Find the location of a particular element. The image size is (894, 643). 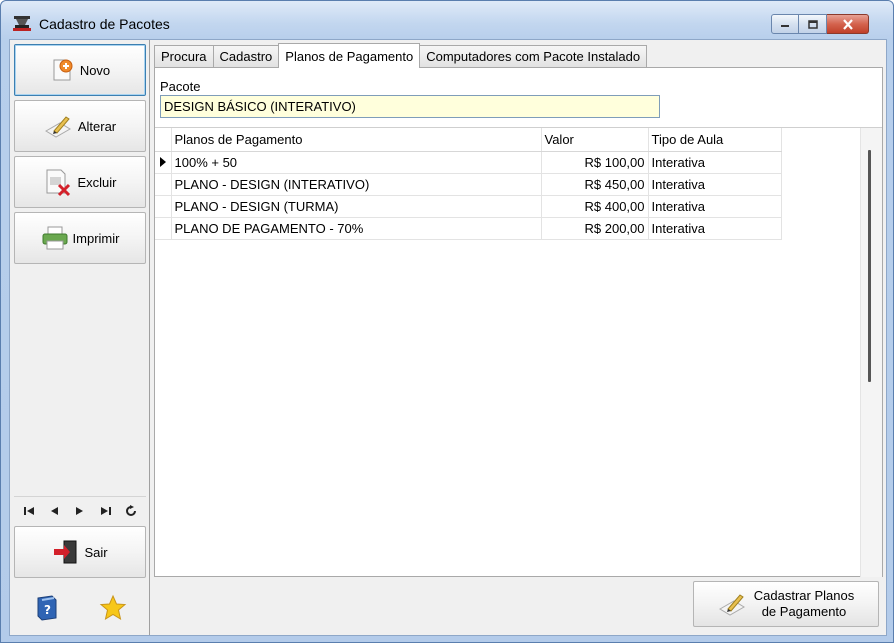

pacote-field: DESIGN BÁSICO (INTERATIVO) is located at coordinates (410, 106).